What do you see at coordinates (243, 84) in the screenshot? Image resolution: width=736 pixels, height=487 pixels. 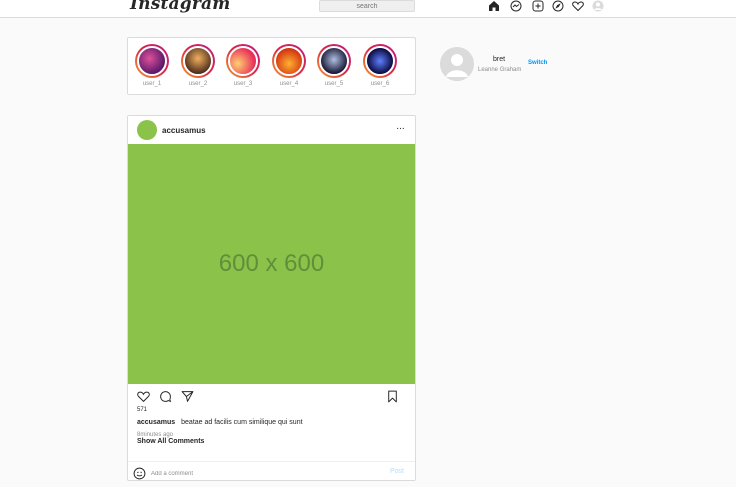 I see `story-label: user_3` at bounding box center [243, 84].